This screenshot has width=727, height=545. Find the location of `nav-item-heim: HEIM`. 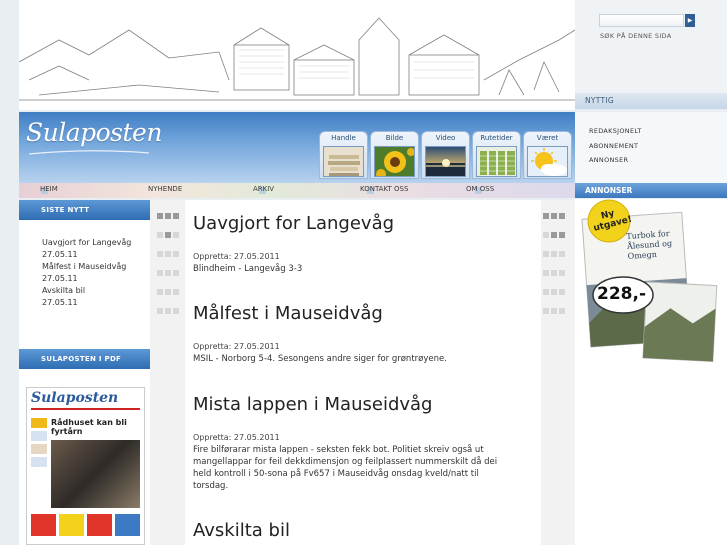

nav-item-heim: HEIM is located at coordinates (49, 189).